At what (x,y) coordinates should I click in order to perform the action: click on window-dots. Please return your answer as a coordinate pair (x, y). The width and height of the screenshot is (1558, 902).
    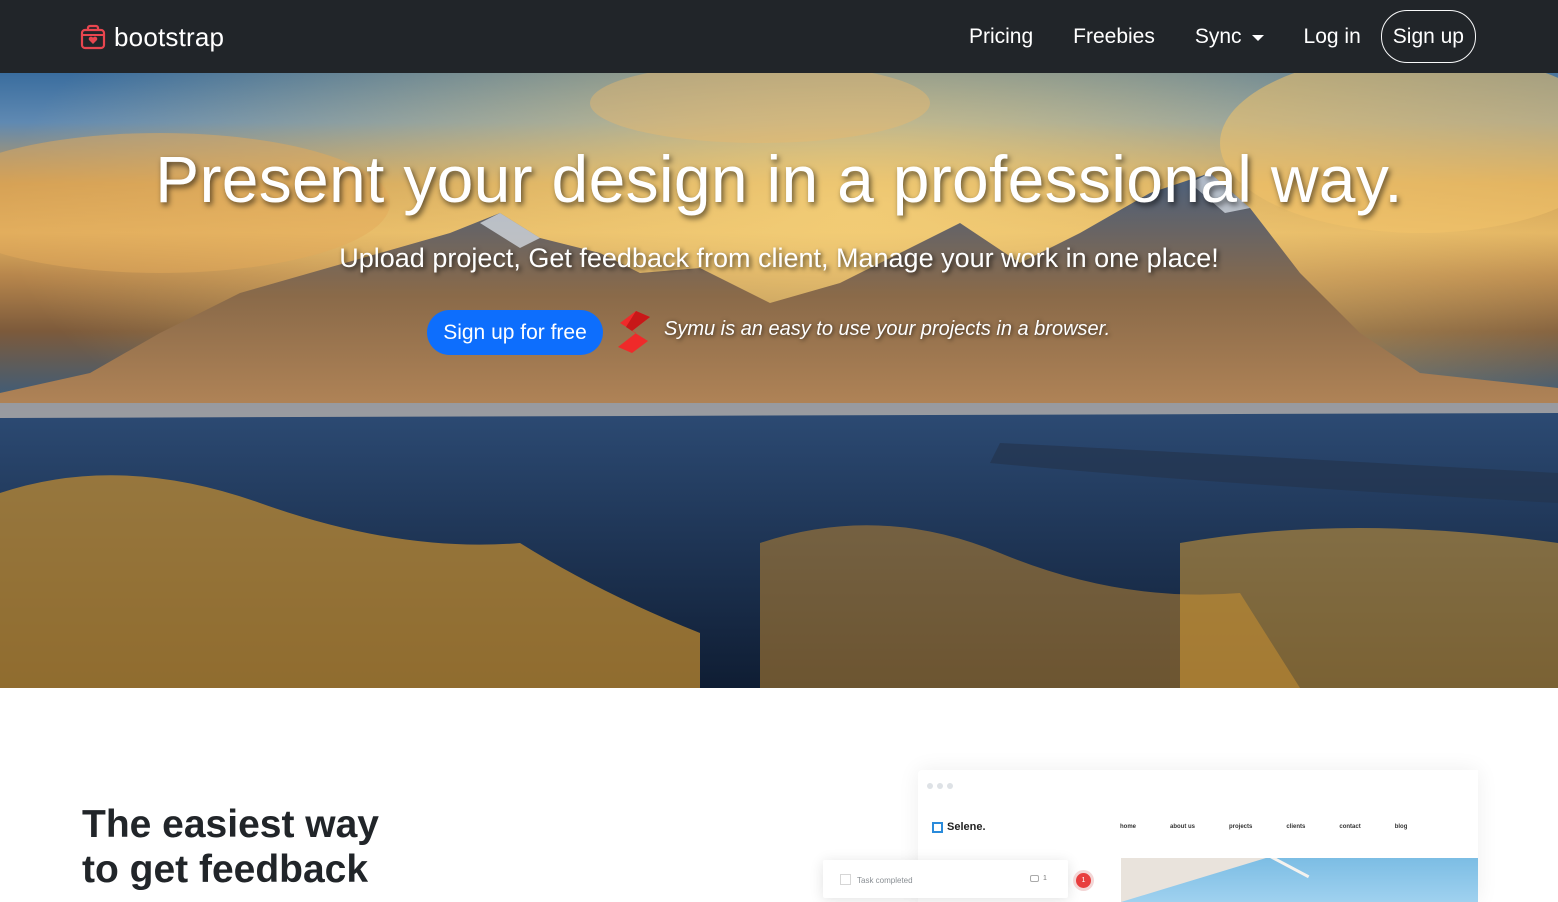
    Looking at the image, I should click on (942, 786).